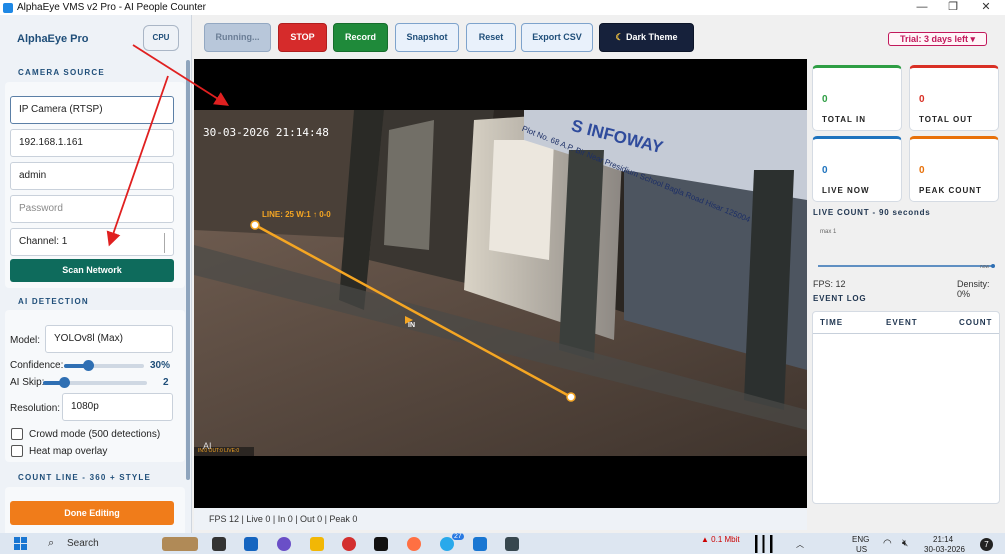  What do you see at coordinates (20, 543) in the screenshot?
I see `windows-start-icon` at bounding box center [20, 543].